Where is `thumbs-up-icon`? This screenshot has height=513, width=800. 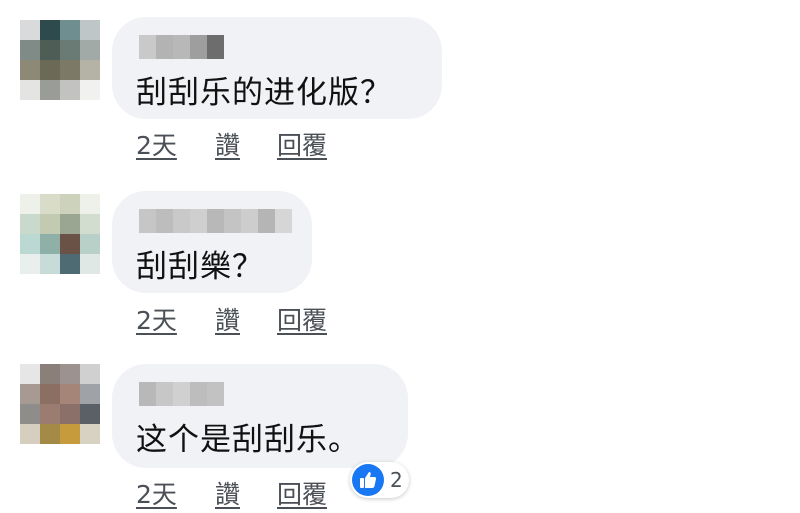
thumbs-up-icon is located at coordinates (368, 480).